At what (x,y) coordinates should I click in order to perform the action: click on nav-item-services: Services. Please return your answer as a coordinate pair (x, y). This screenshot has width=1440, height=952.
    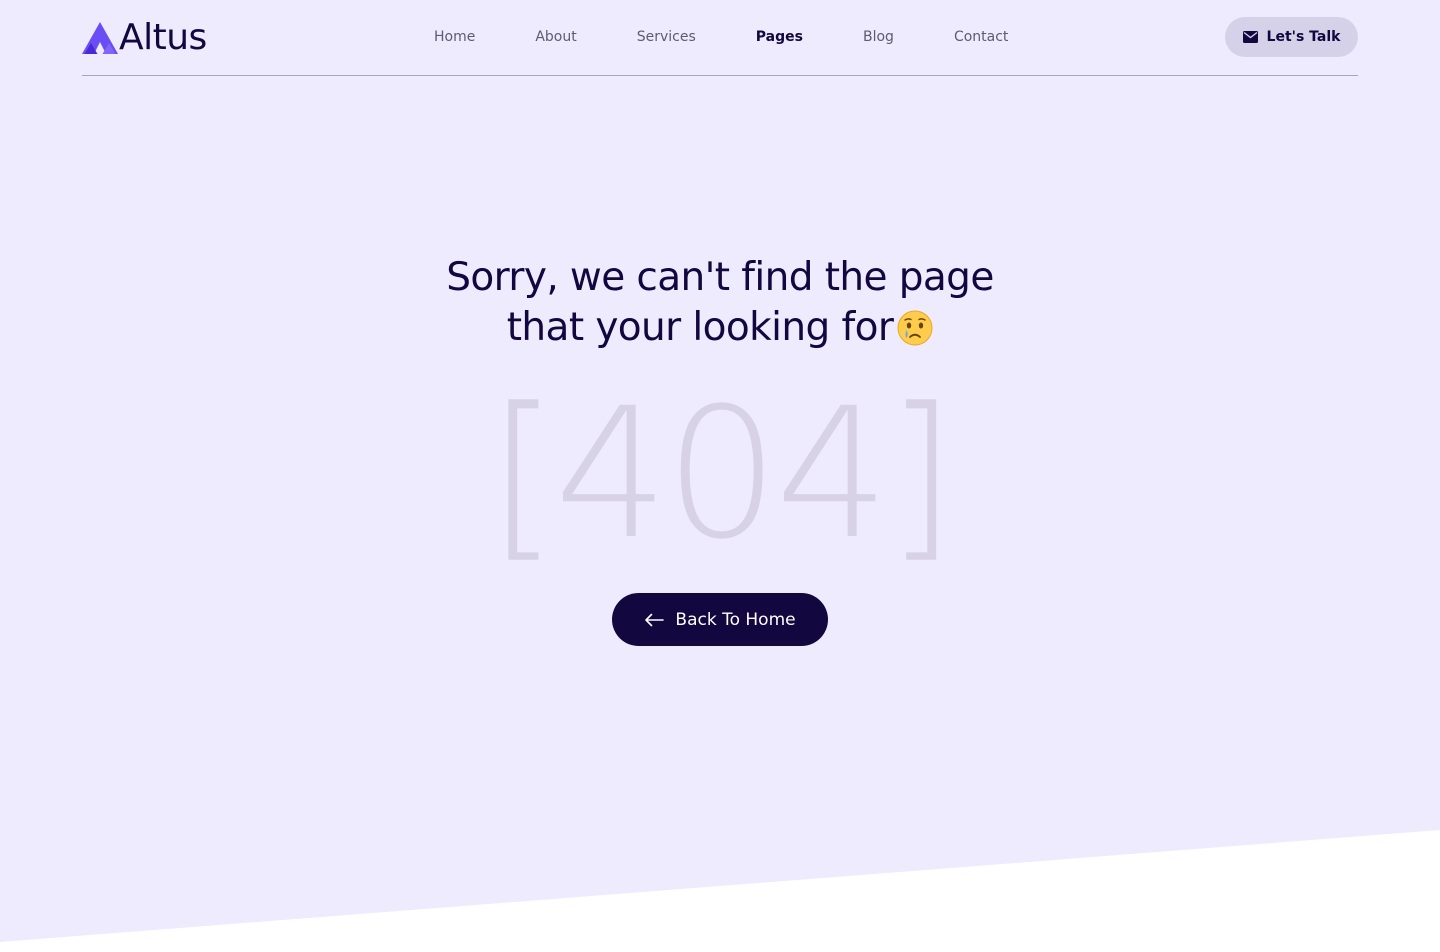
    Looking at the image, I should click on (666, 37).